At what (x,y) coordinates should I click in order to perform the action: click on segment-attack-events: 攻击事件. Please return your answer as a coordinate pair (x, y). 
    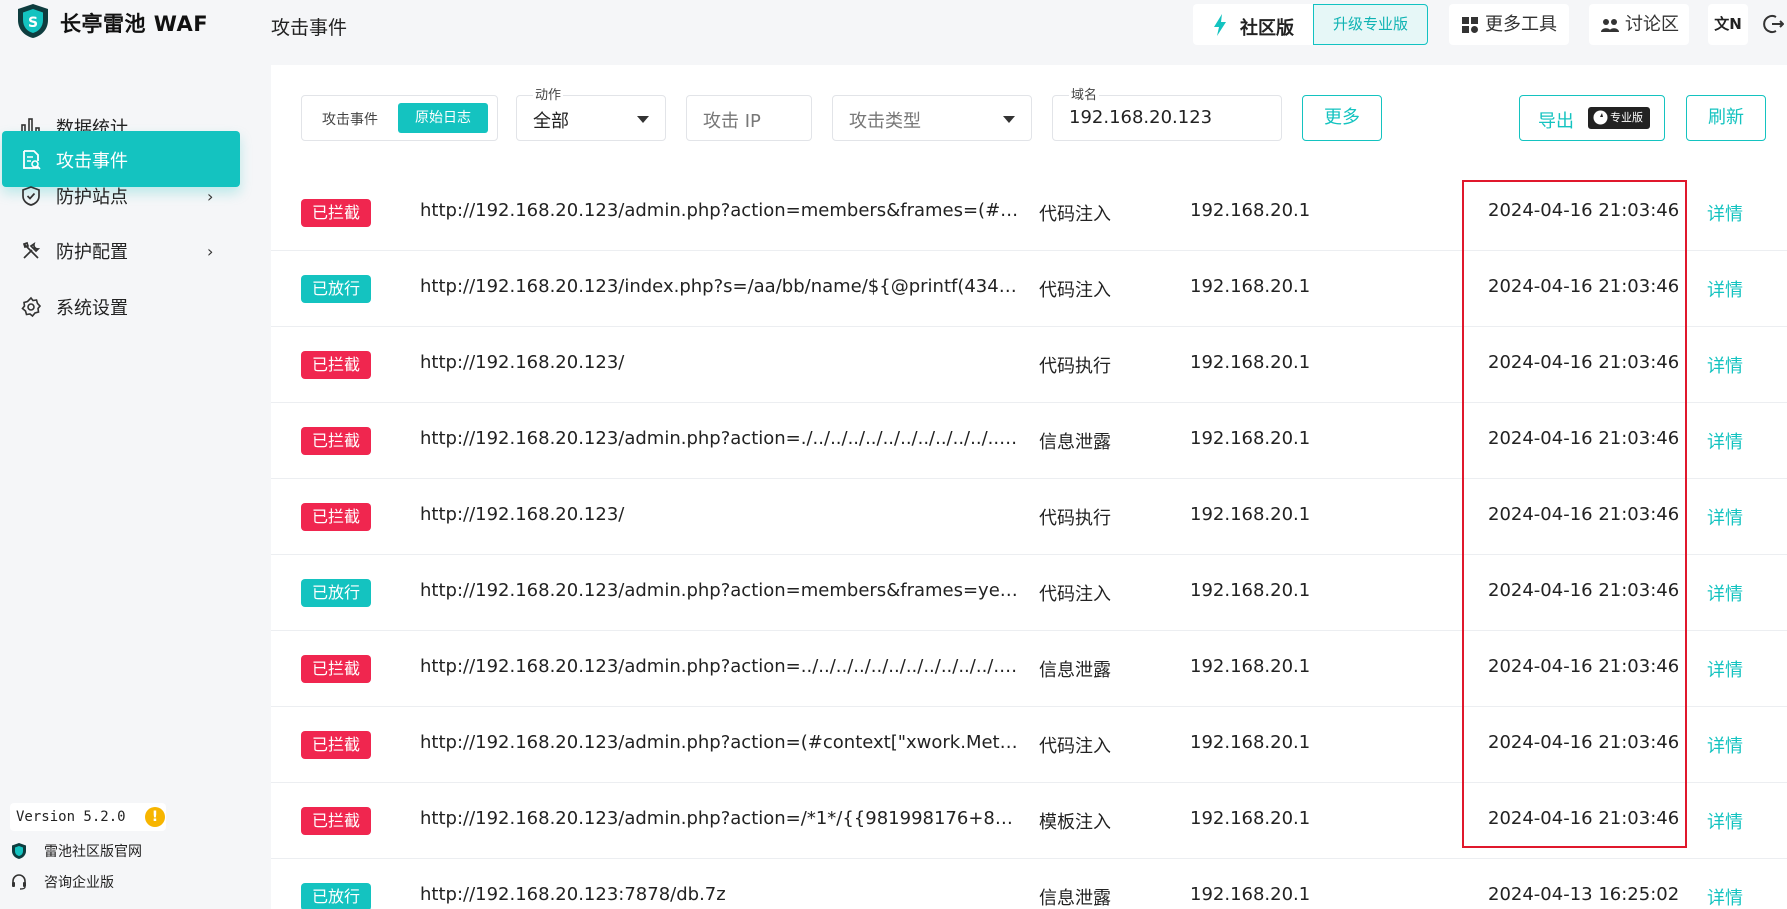
    Looking at the image, I should click on (350, 119).